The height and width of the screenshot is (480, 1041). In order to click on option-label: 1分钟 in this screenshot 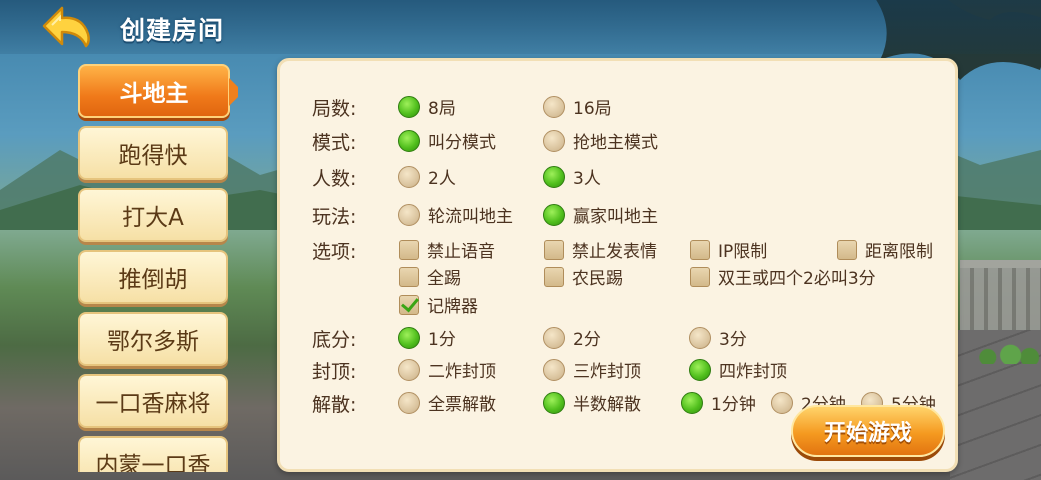, I will do `click(733, 405)`.